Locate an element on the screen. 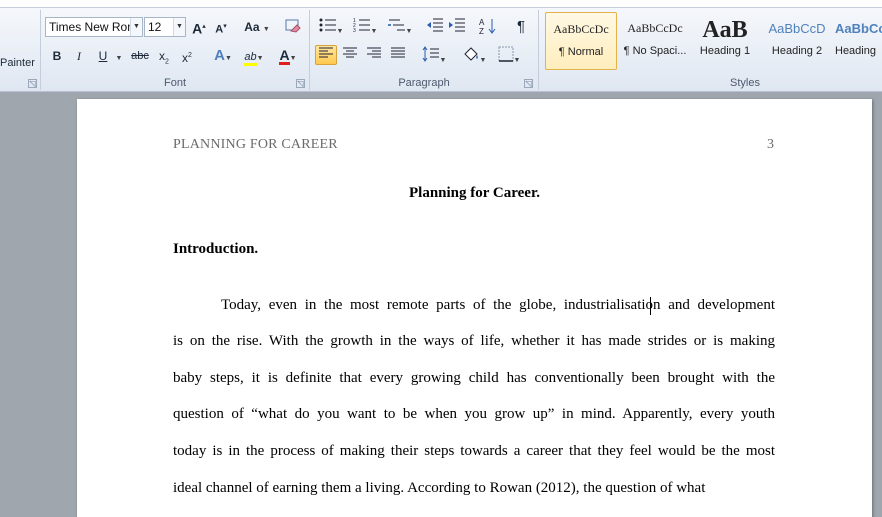 The height and width of the screenshot is (517, 882). font-name-value: Times New Rom is located at coordinates (93, 27).